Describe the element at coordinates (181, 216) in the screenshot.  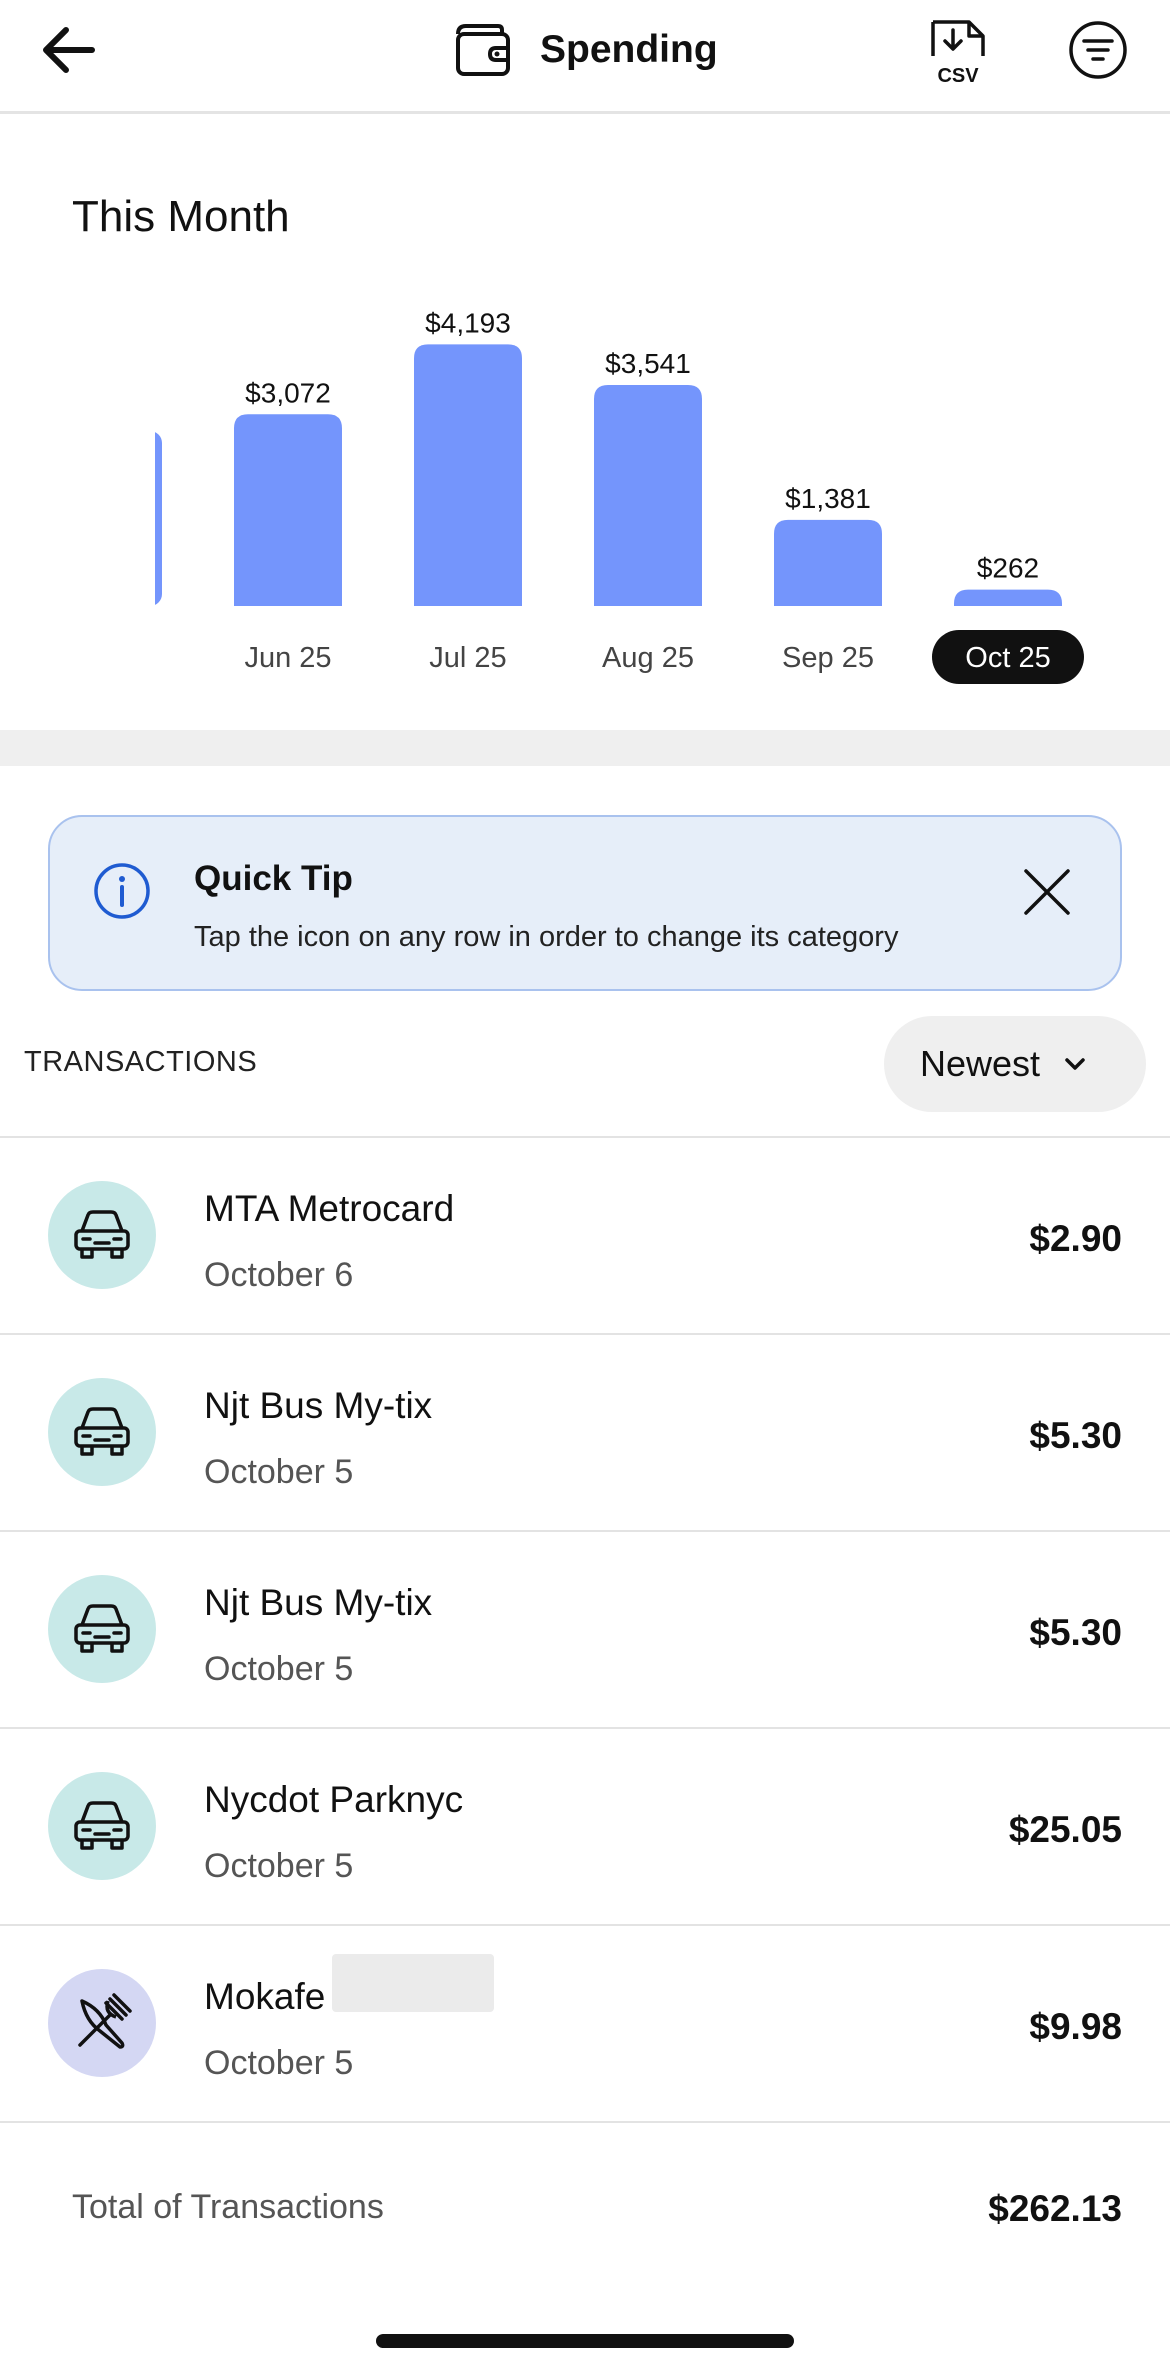
I see `section-title: This Month` at that location.